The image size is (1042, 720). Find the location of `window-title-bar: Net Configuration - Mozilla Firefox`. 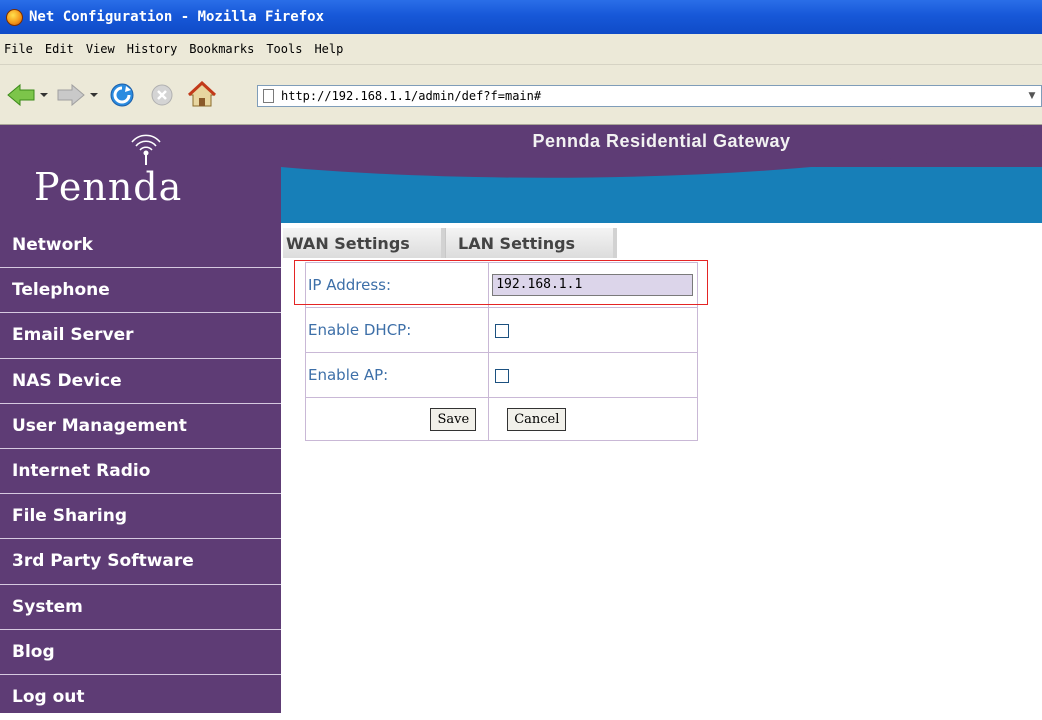

window-title-bar: Net Configuration - Mozilla Firefox is located at coordinates (521, 17).